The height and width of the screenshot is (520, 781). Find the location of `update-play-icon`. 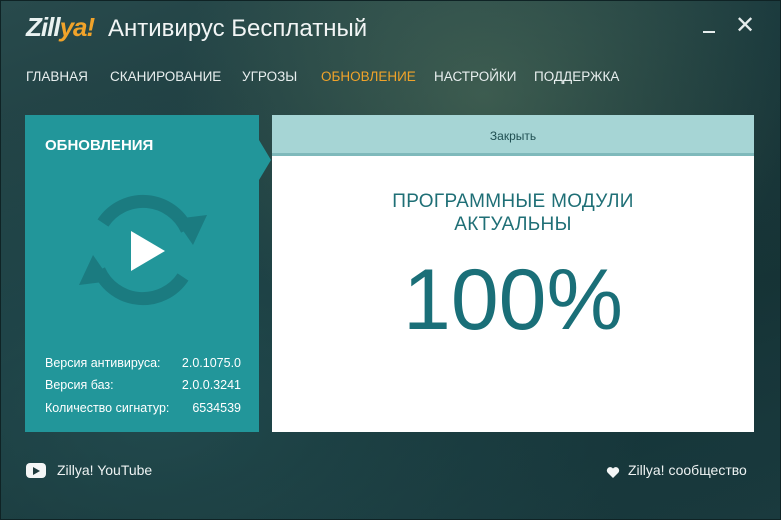

update-play-icon is located at coordinates (143, 250).